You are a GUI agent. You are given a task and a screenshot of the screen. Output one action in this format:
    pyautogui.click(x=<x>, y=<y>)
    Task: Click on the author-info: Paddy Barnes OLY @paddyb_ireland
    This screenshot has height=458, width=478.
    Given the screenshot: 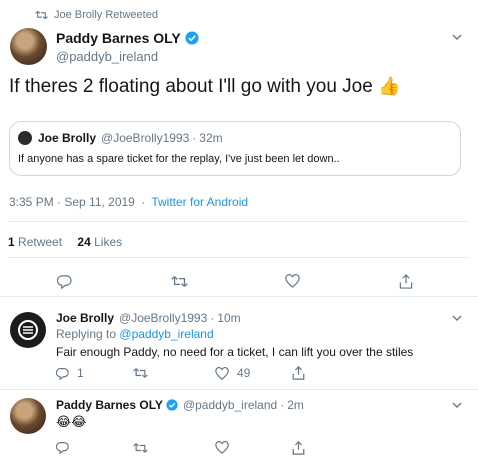 What is the action you would take?
    pyautogui.click(x=127, y=47)
    